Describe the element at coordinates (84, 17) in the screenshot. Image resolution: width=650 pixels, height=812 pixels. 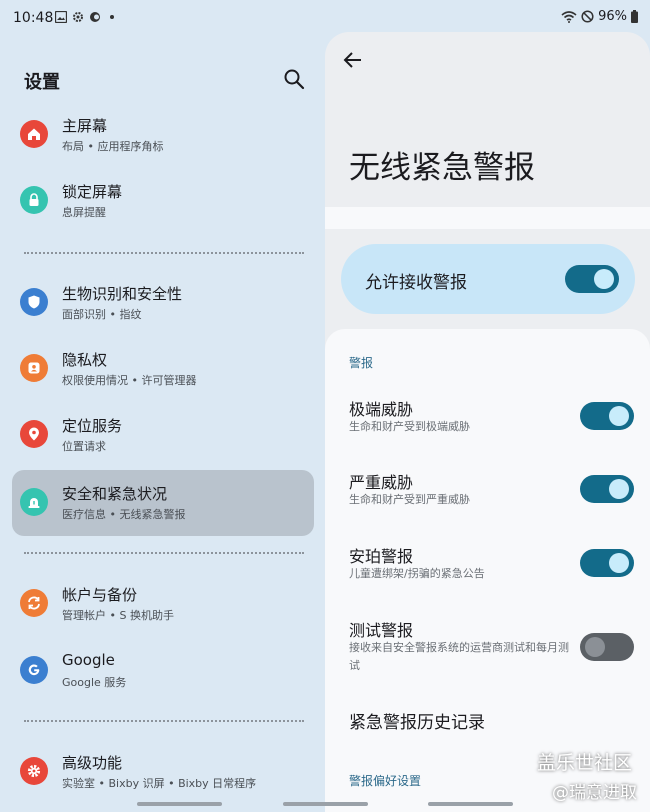
I see `notification-icons` at that location.